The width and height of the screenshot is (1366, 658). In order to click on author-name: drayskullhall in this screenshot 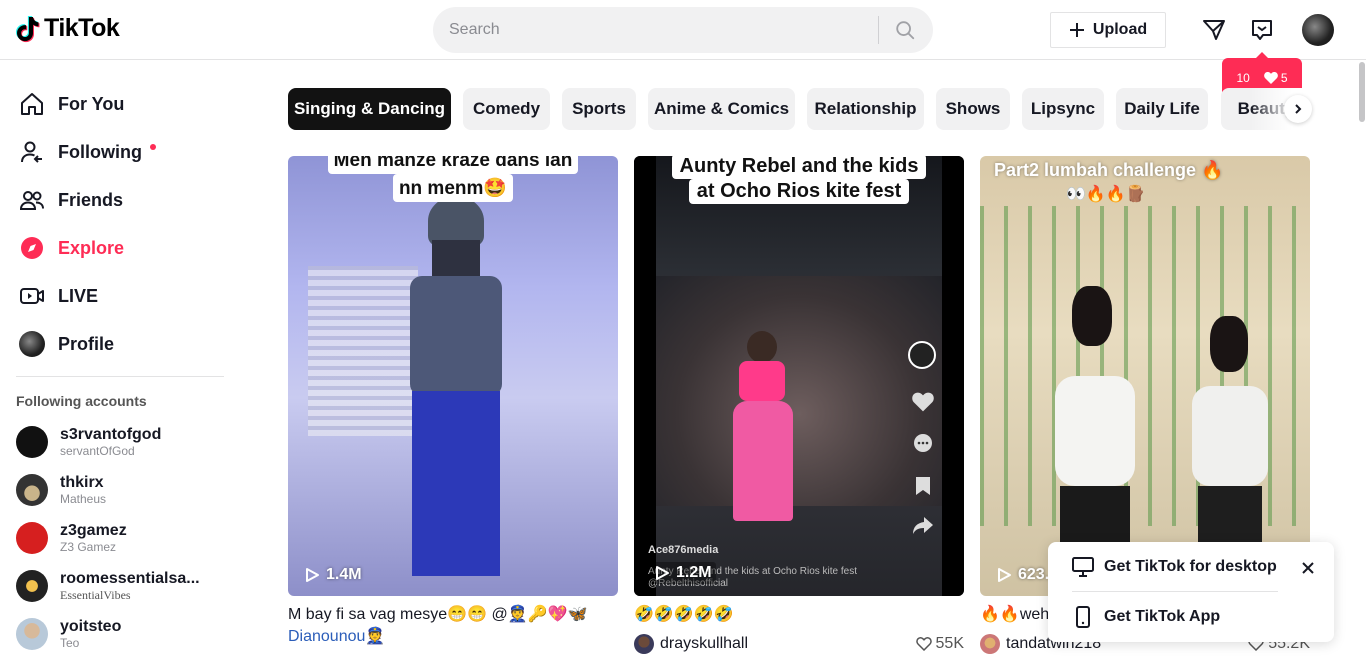, I will do `click(704, 644)`.